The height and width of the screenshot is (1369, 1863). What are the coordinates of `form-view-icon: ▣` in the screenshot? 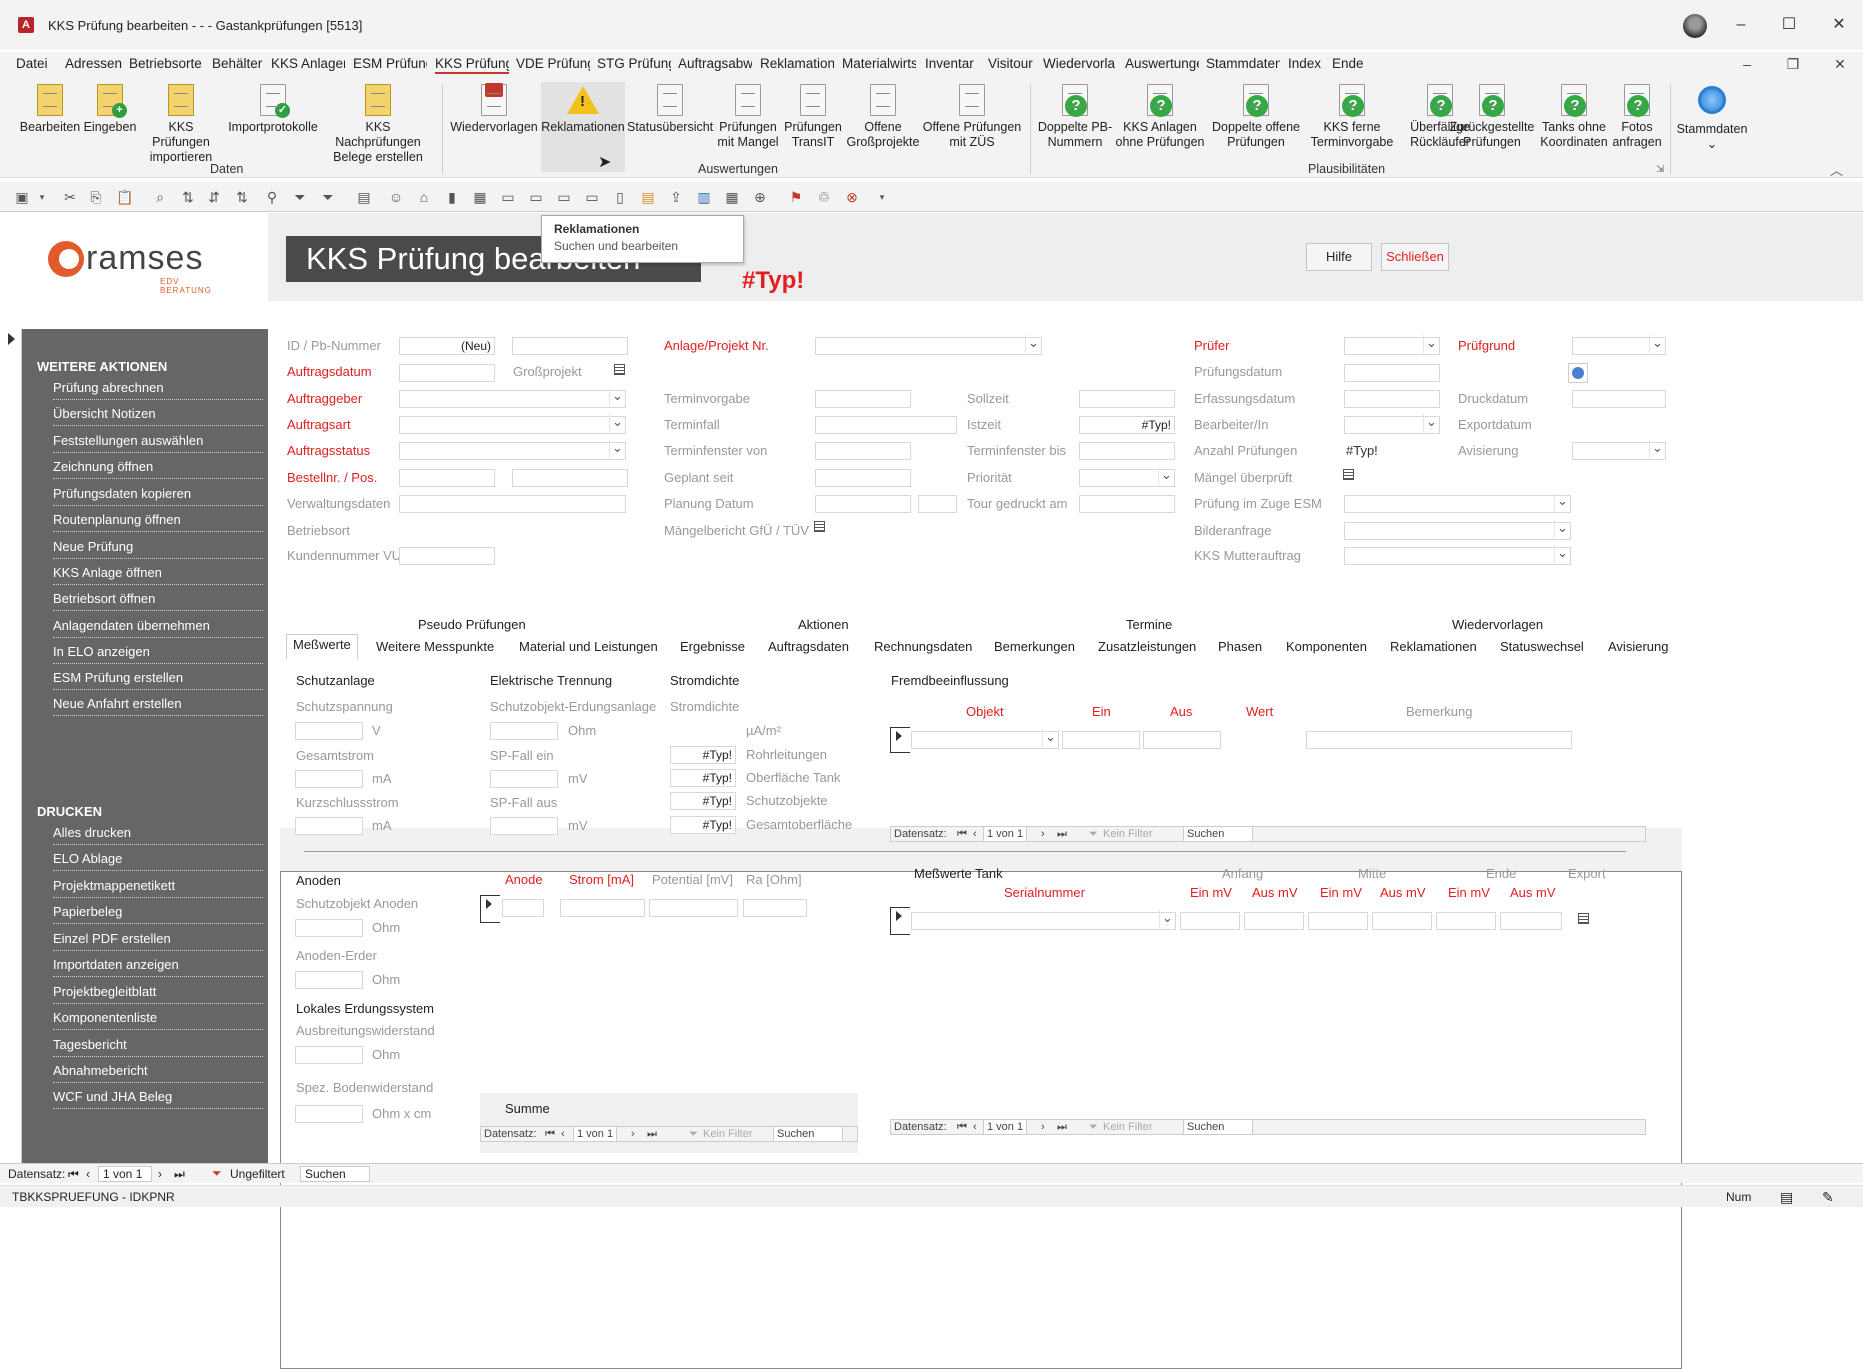 It's located at (22, 197).